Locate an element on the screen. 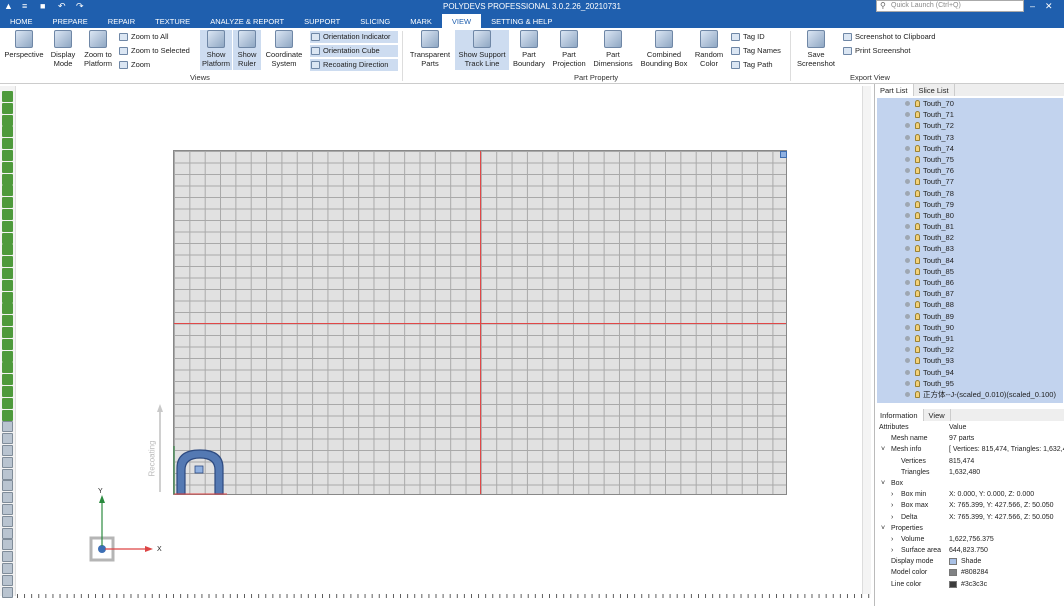  expand-icon: ˅ is located at coordinates (883, 528).